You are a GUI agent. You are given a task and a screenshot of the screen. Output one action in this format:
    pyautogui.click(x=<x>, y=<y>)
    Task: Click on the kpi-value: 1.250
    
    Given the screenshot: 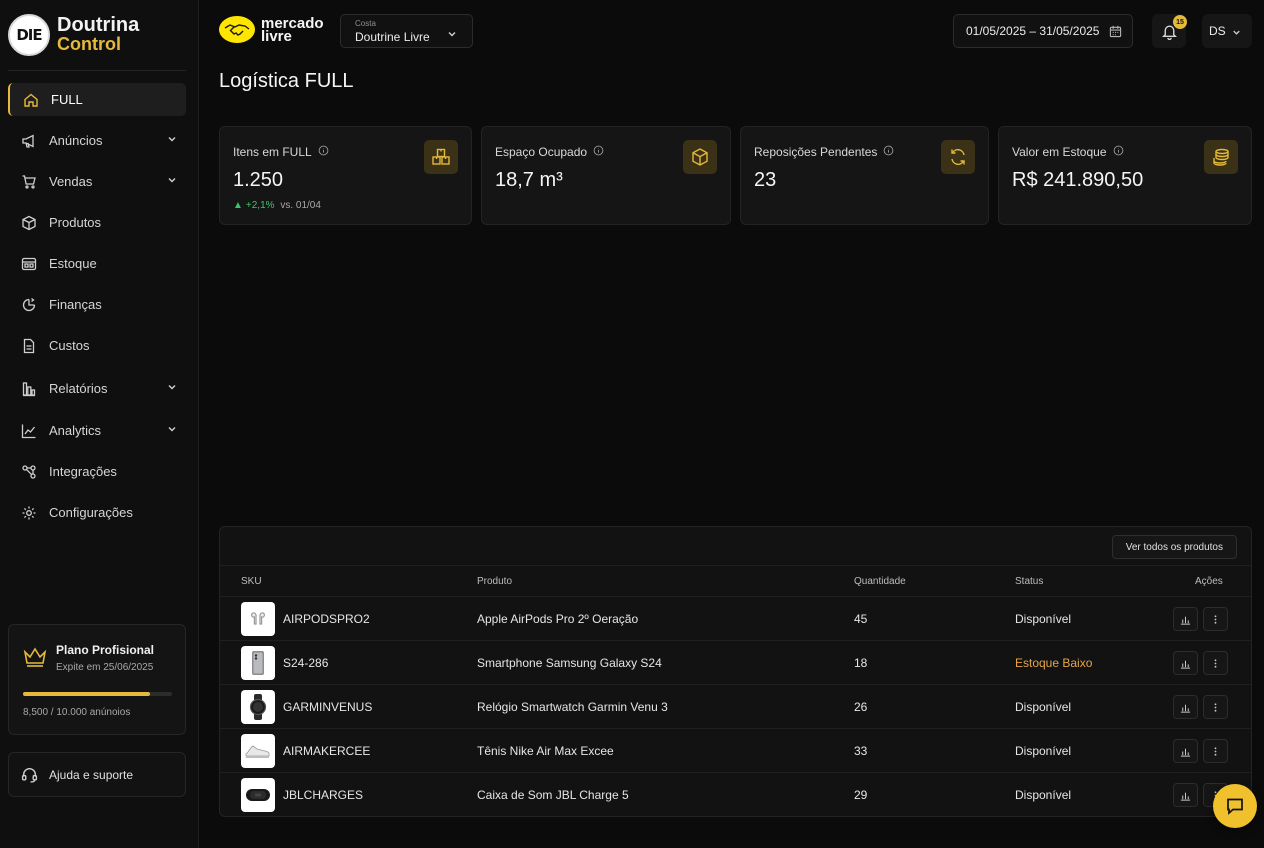 What is the action you would take?
    pyautogui.click(x=258, y=180)
    